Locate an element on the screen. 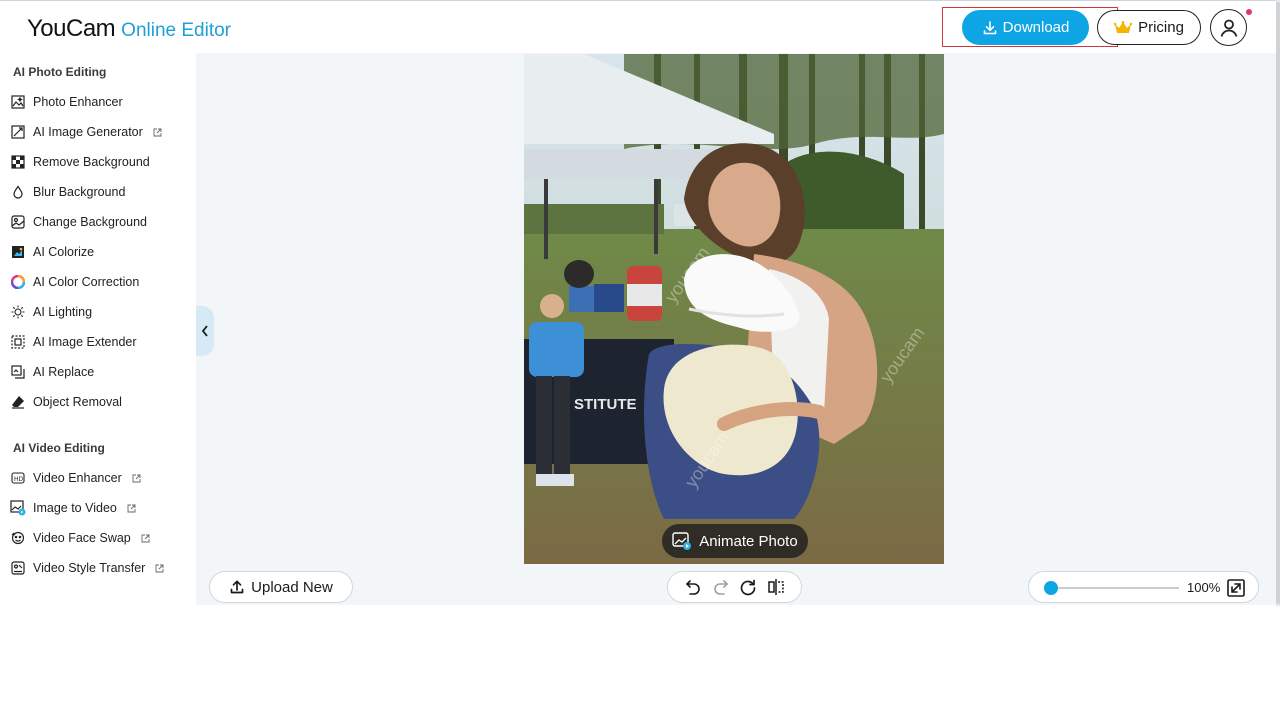 This screenshot has height=720, width=1280. sidebar-item-label: Change Background is located at coordinates (90, 222).